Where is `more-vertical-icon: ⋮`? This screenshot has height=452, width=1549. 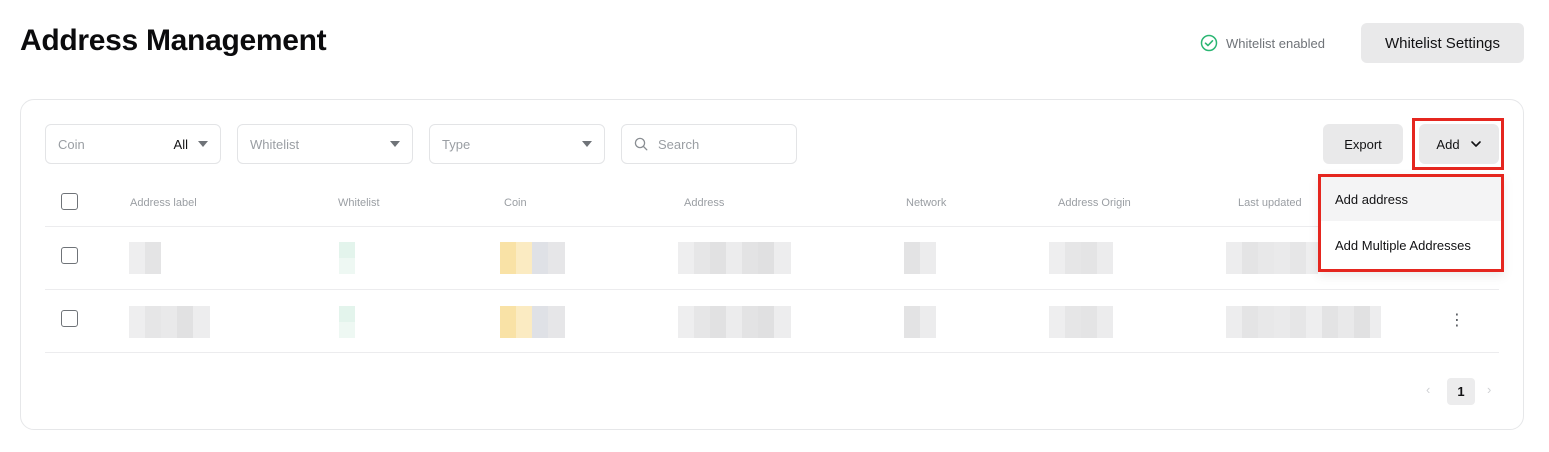
more-vertical-icon: ⋮ is located at coordinates (1457, 321).